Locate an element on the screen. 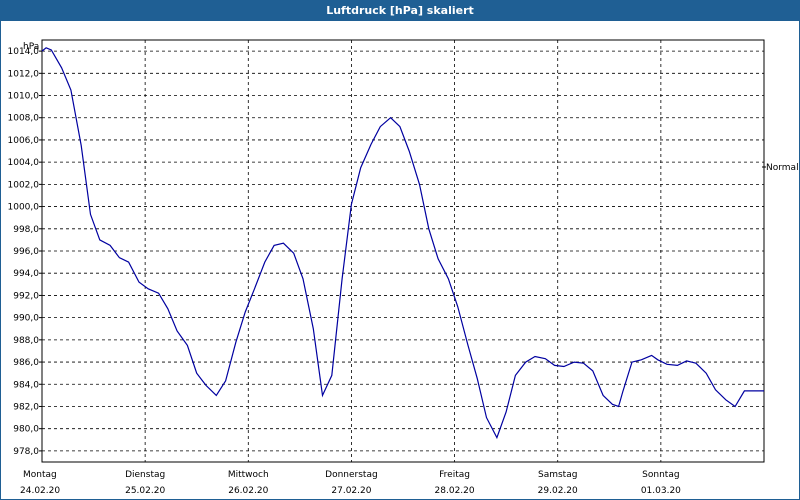 This screenshot has width=800, height=500. y-tick-label: 980,0 is located at coordinates (26, 430).